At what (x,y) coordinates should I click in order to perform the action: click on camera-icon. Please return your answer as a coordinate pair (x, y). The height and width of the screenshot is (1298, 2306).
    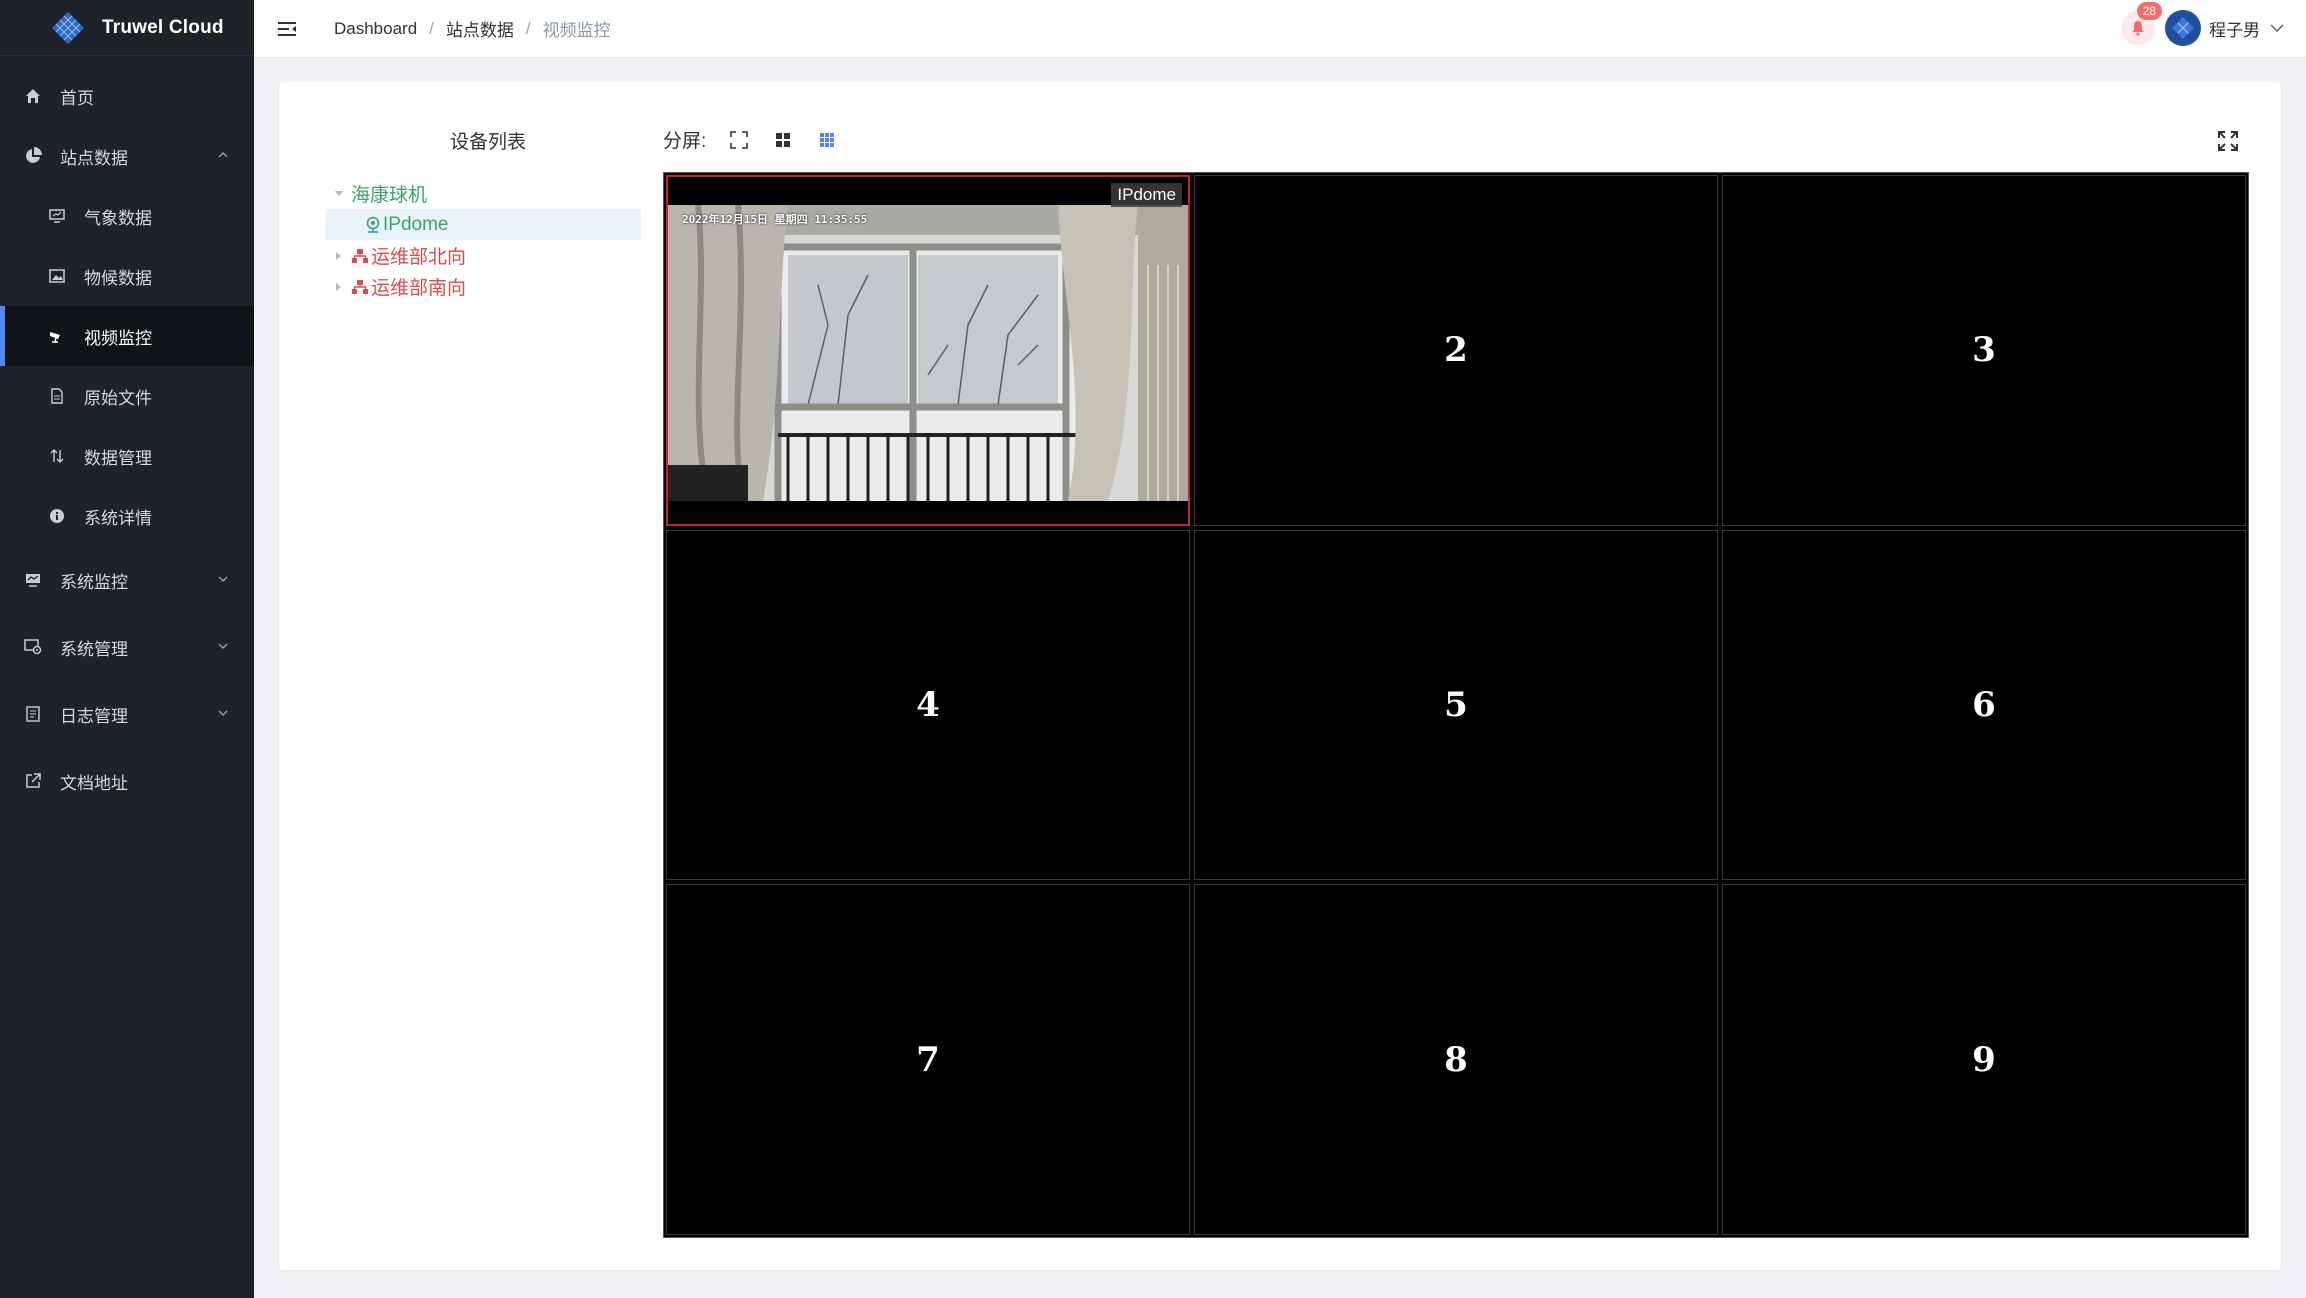
    Looking at the image, I should click on (57, 336).